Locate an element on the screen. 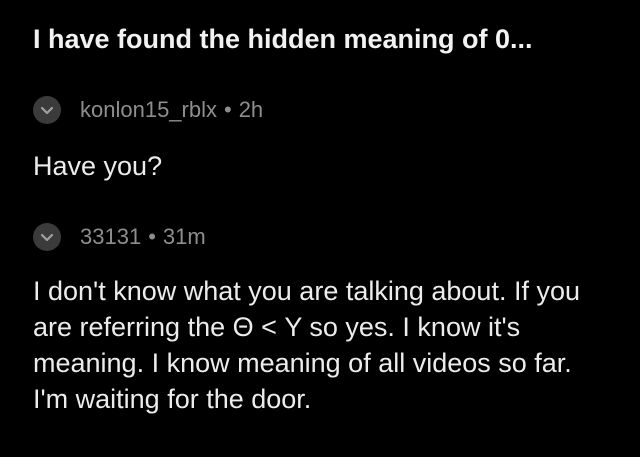  comment-time: 2h is located at coordinates (251, 109).